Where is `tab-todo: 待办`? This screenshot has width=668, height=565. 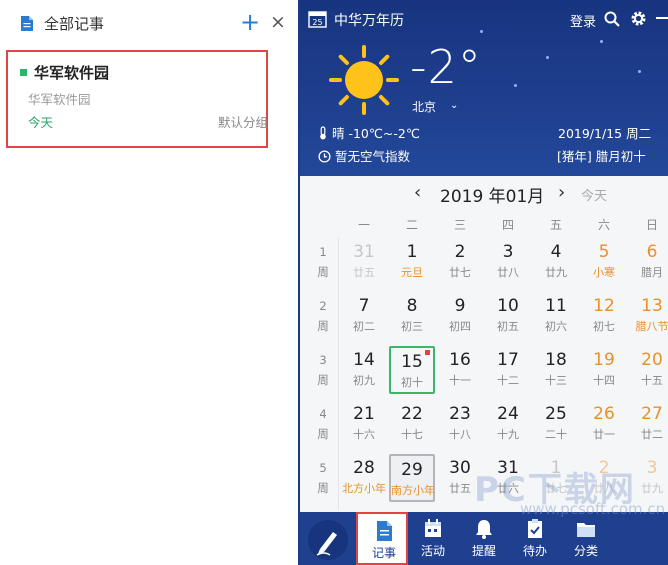 tab-todo: 待办 is located at coordinates (535, 538).